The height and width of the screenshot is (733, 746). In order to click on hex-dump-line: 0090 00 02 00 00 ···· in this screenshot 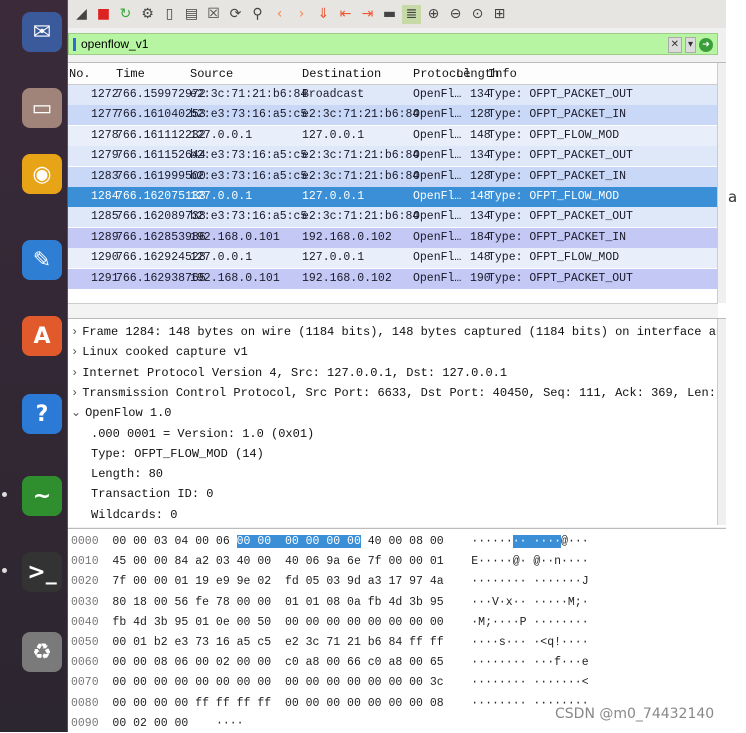, I will do `click(157, 723)`.